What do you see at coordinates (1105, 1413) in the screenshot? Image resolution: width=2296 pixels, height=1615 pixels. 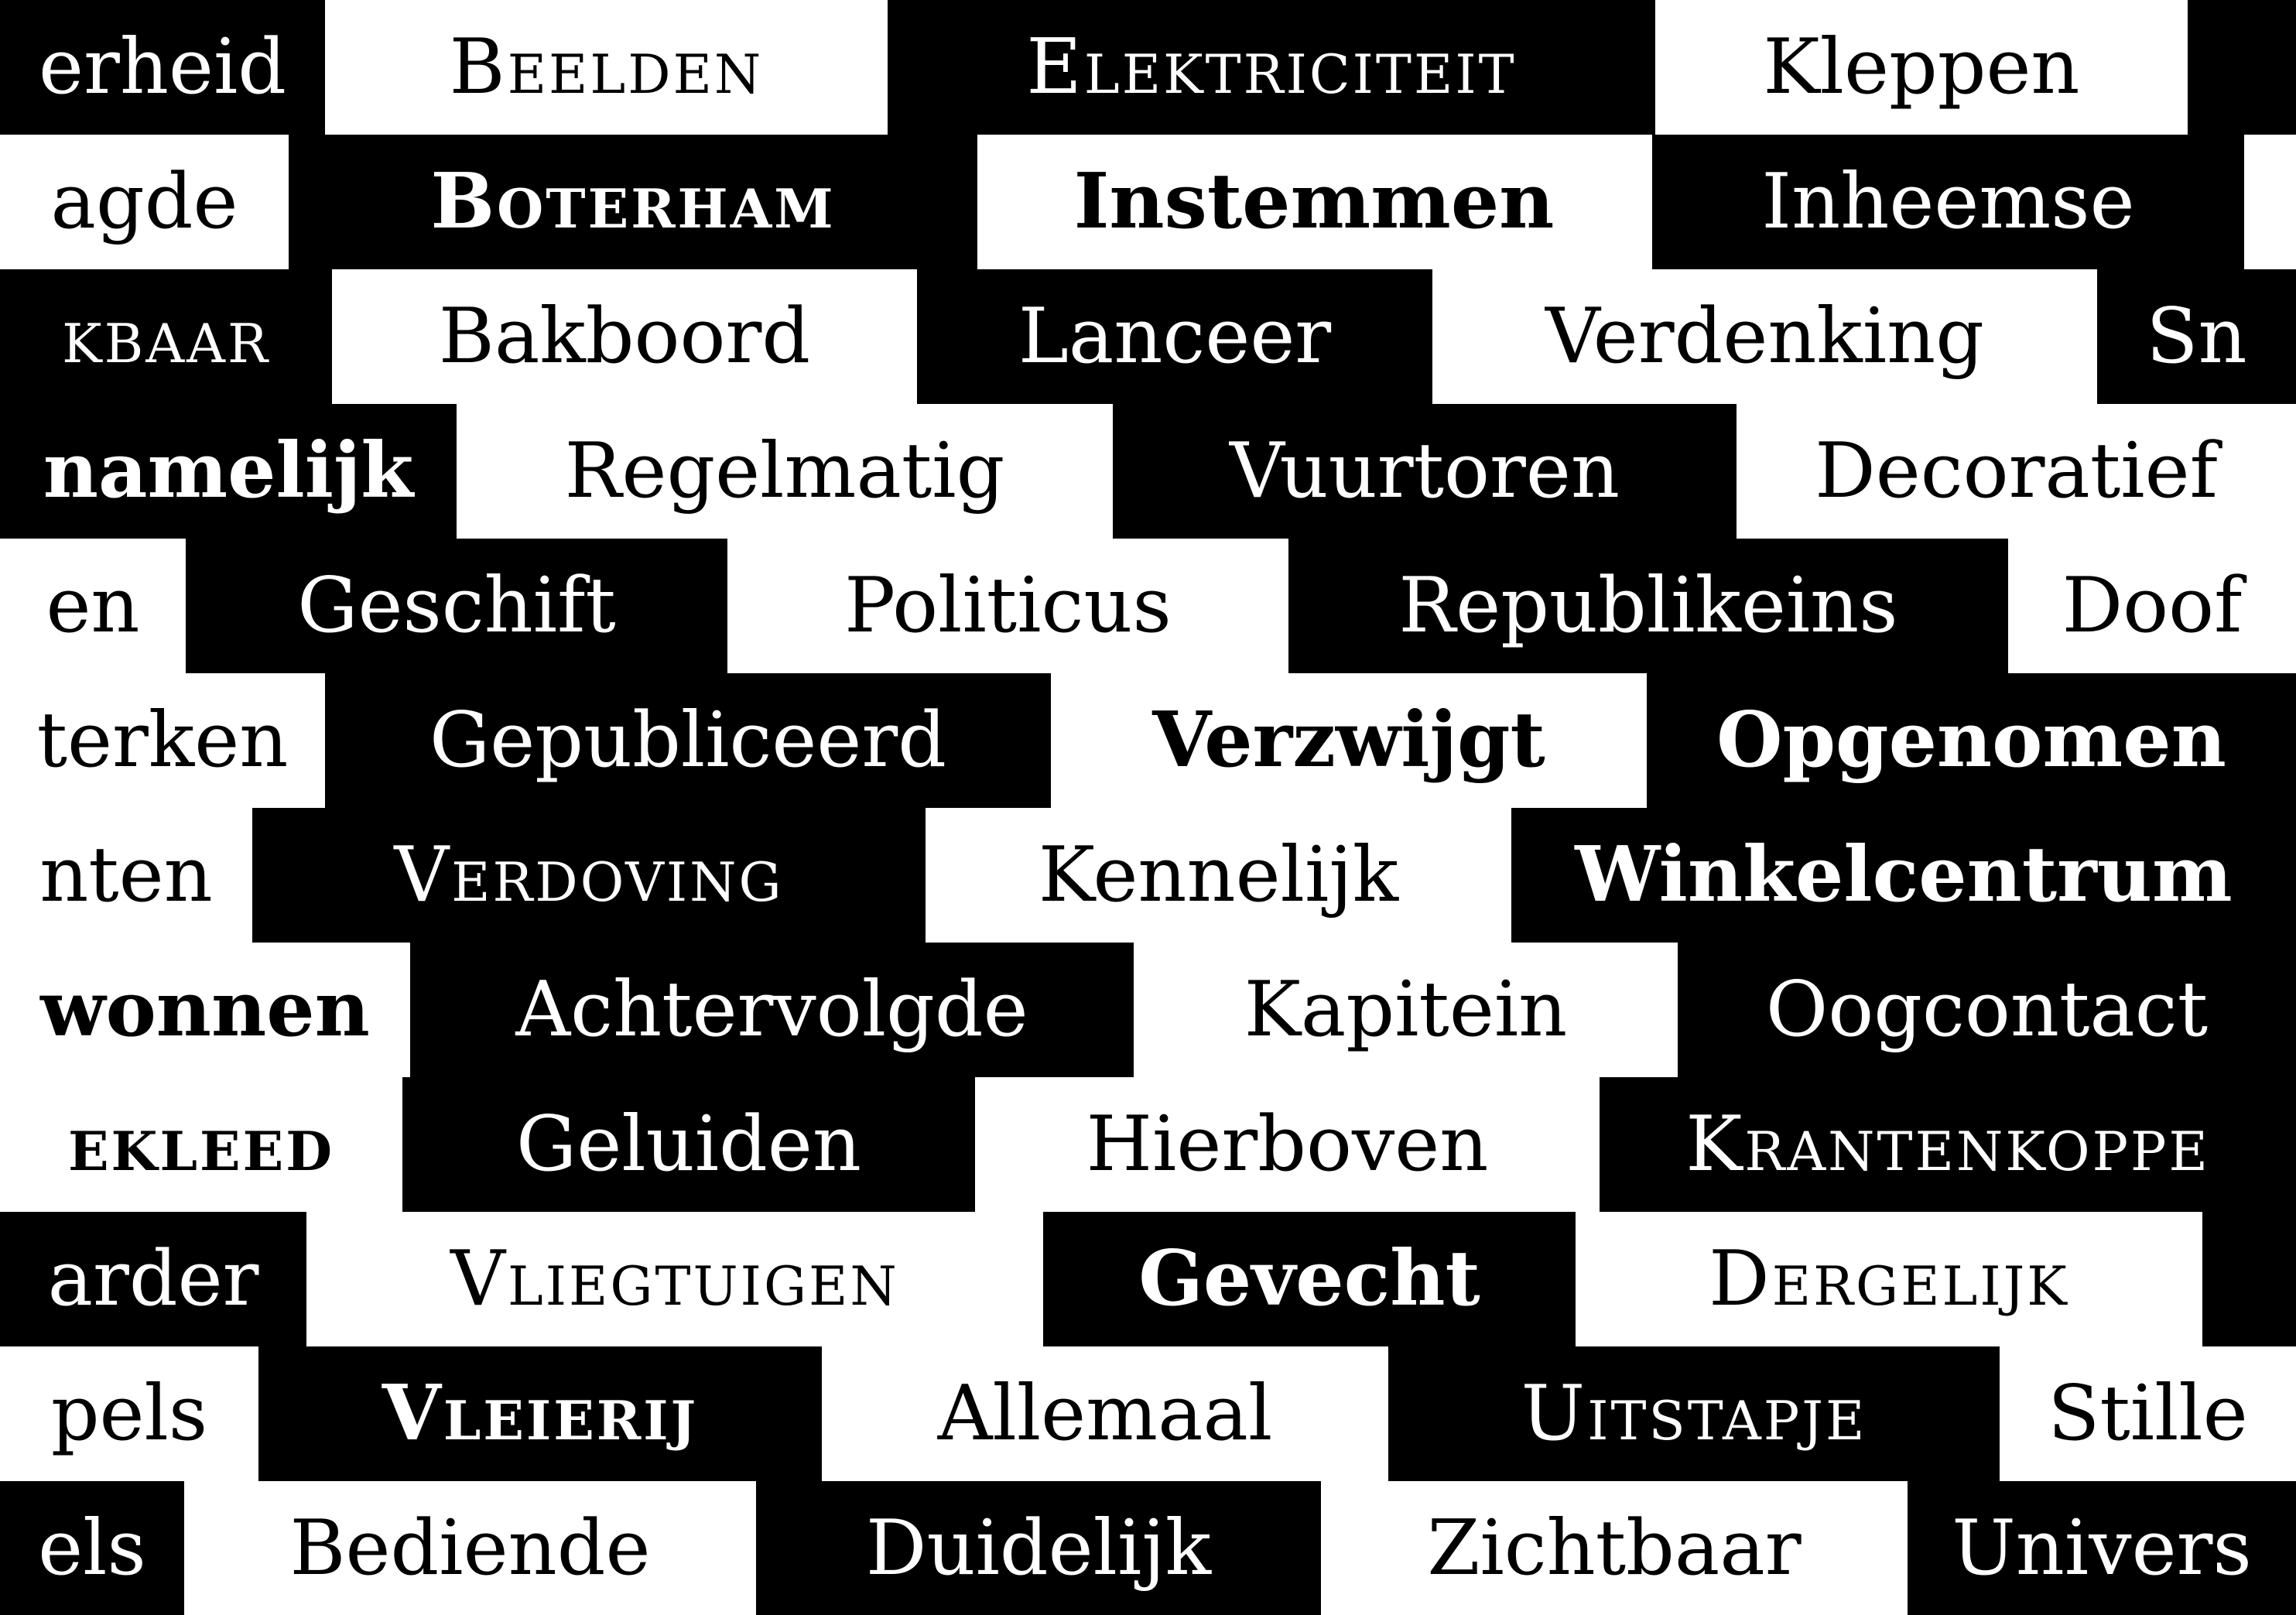 I see `word-tile: Allemaal` at bounding box center [1105, 1413].